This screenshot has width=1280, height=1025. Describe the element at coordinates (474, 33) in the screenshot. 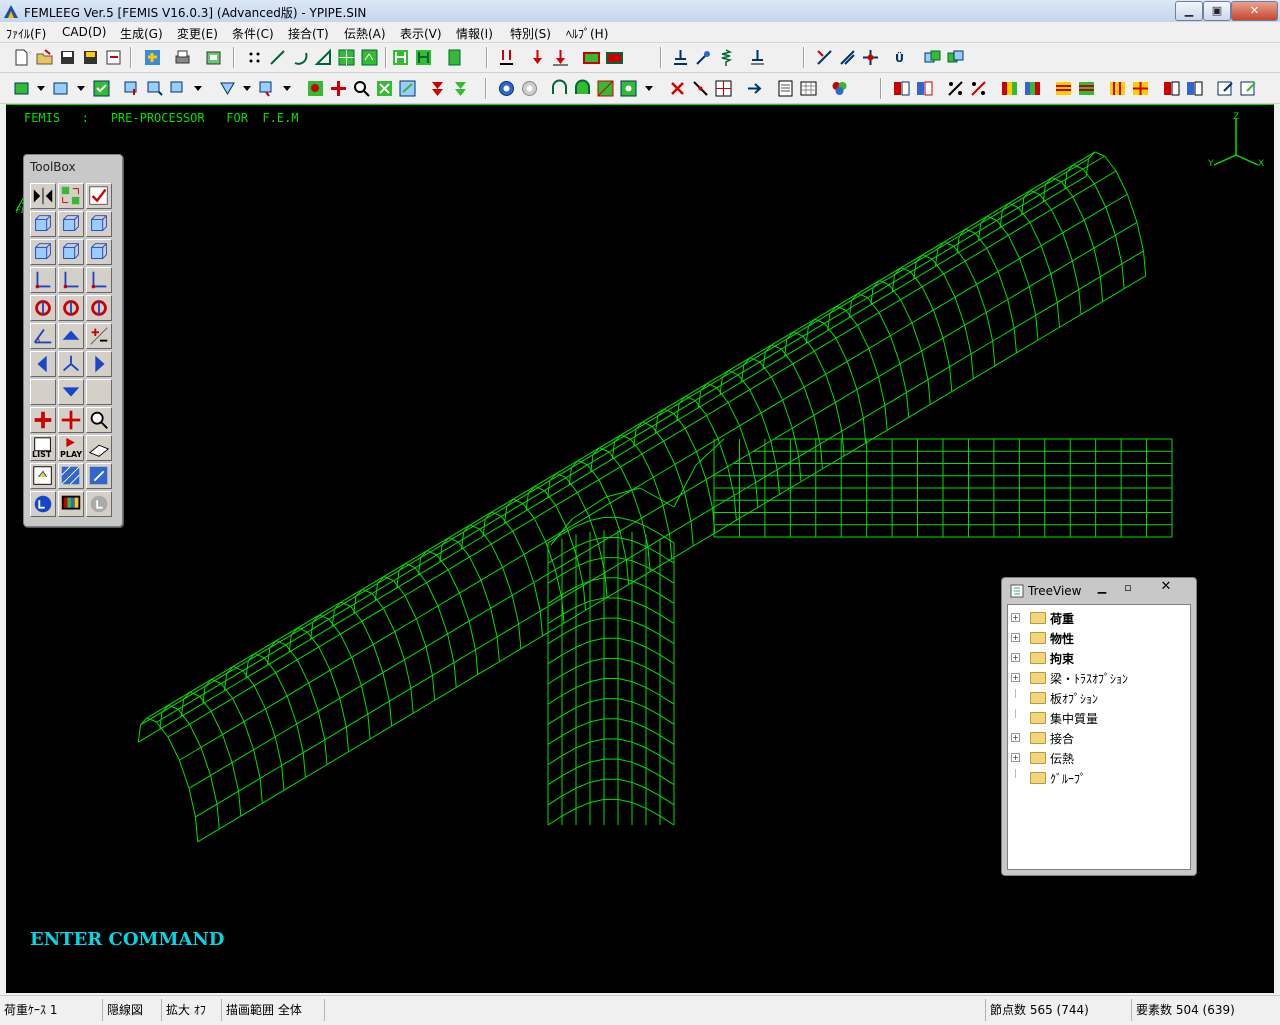

I see `menu-info: 情報(I)` at that location.